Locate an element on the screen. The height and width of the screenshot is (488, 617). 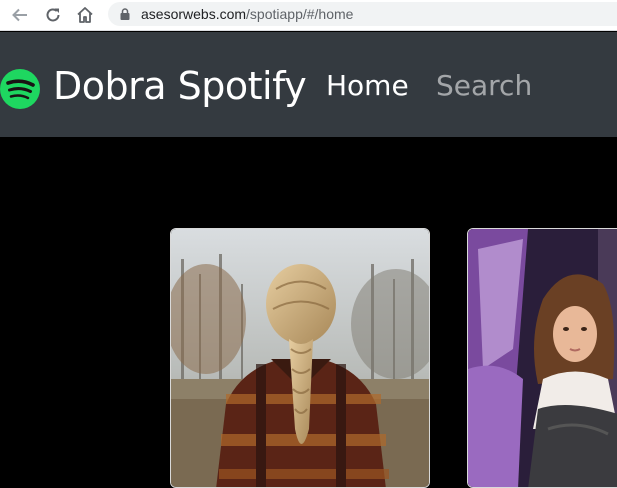
nav-link-search: Search is located at coordinates (484, 86).